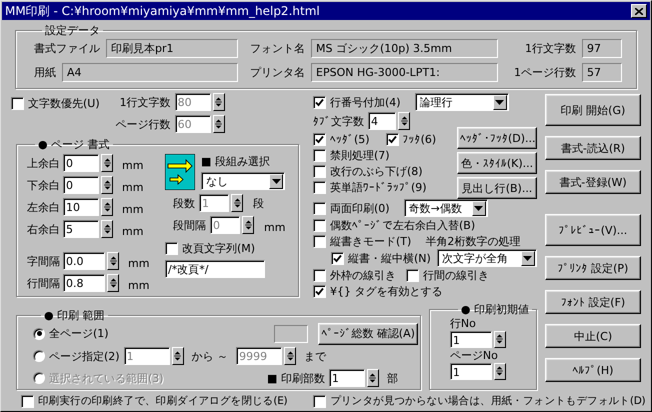 The height and width of the screenshot is (412, 652). What do you see at coordinates (360, 155) in the screenshot?
I see `checkbox-label: 禁則処理(7)` at bounding box center [360, 155].